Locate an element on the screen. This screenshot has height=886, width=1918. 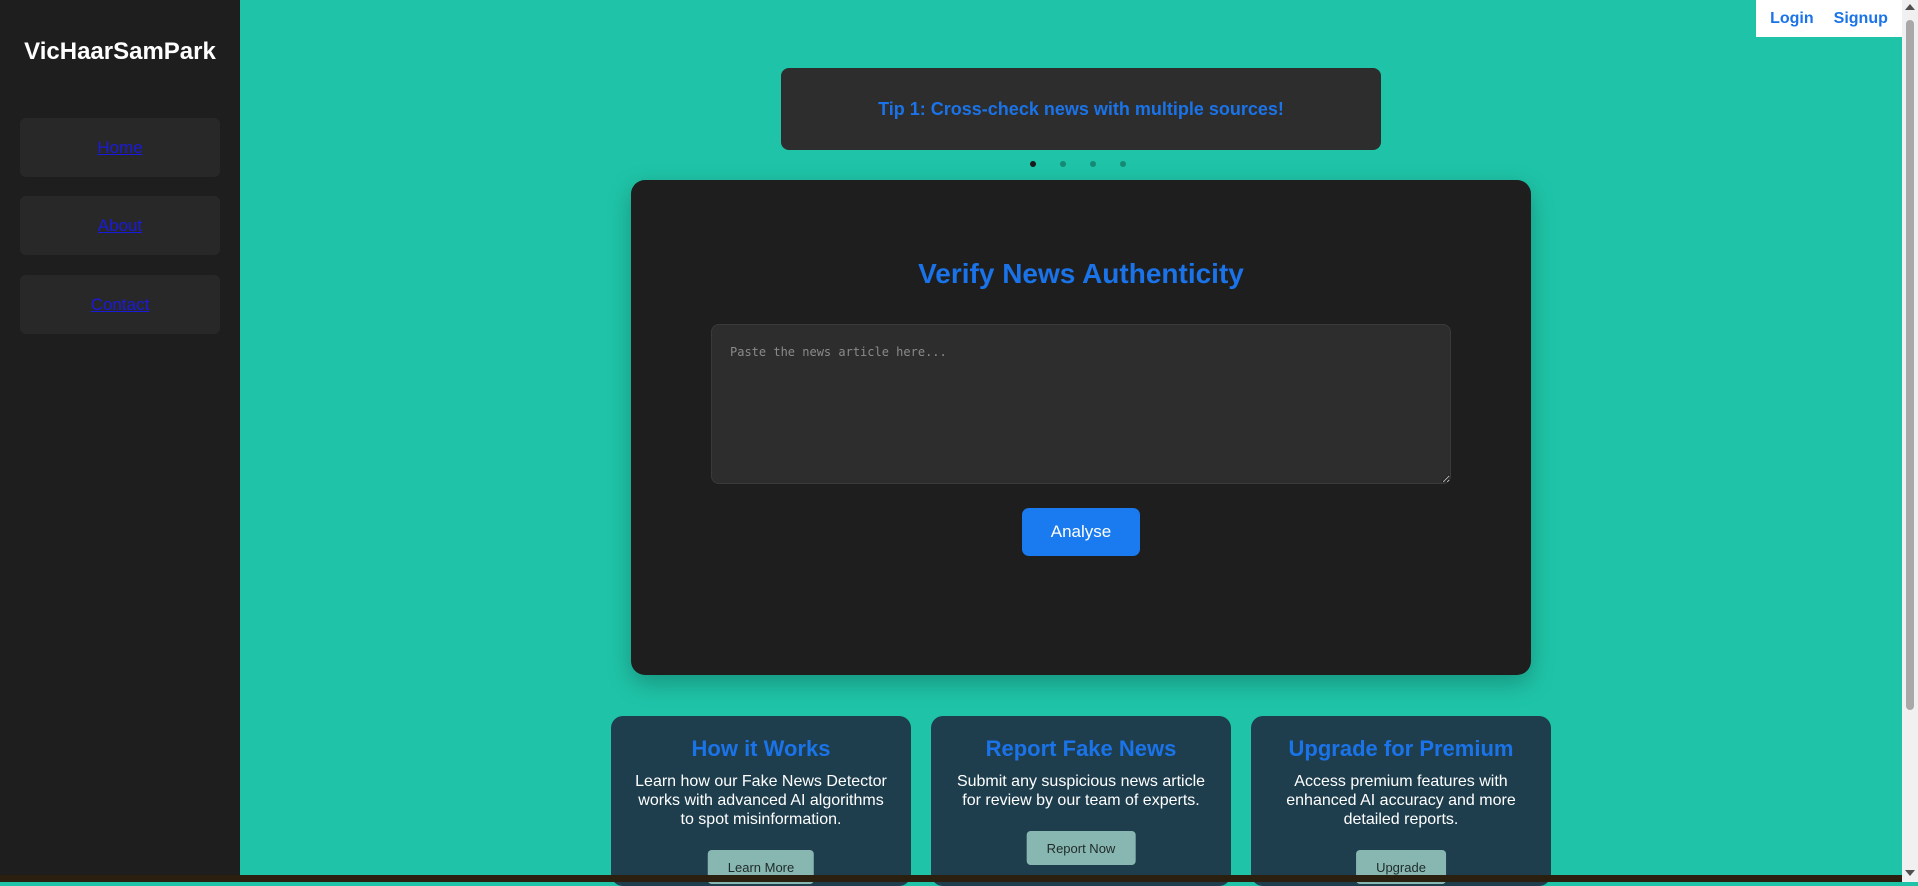
brand-title: VicHaarSamPark is located at coordinates (120, 51).